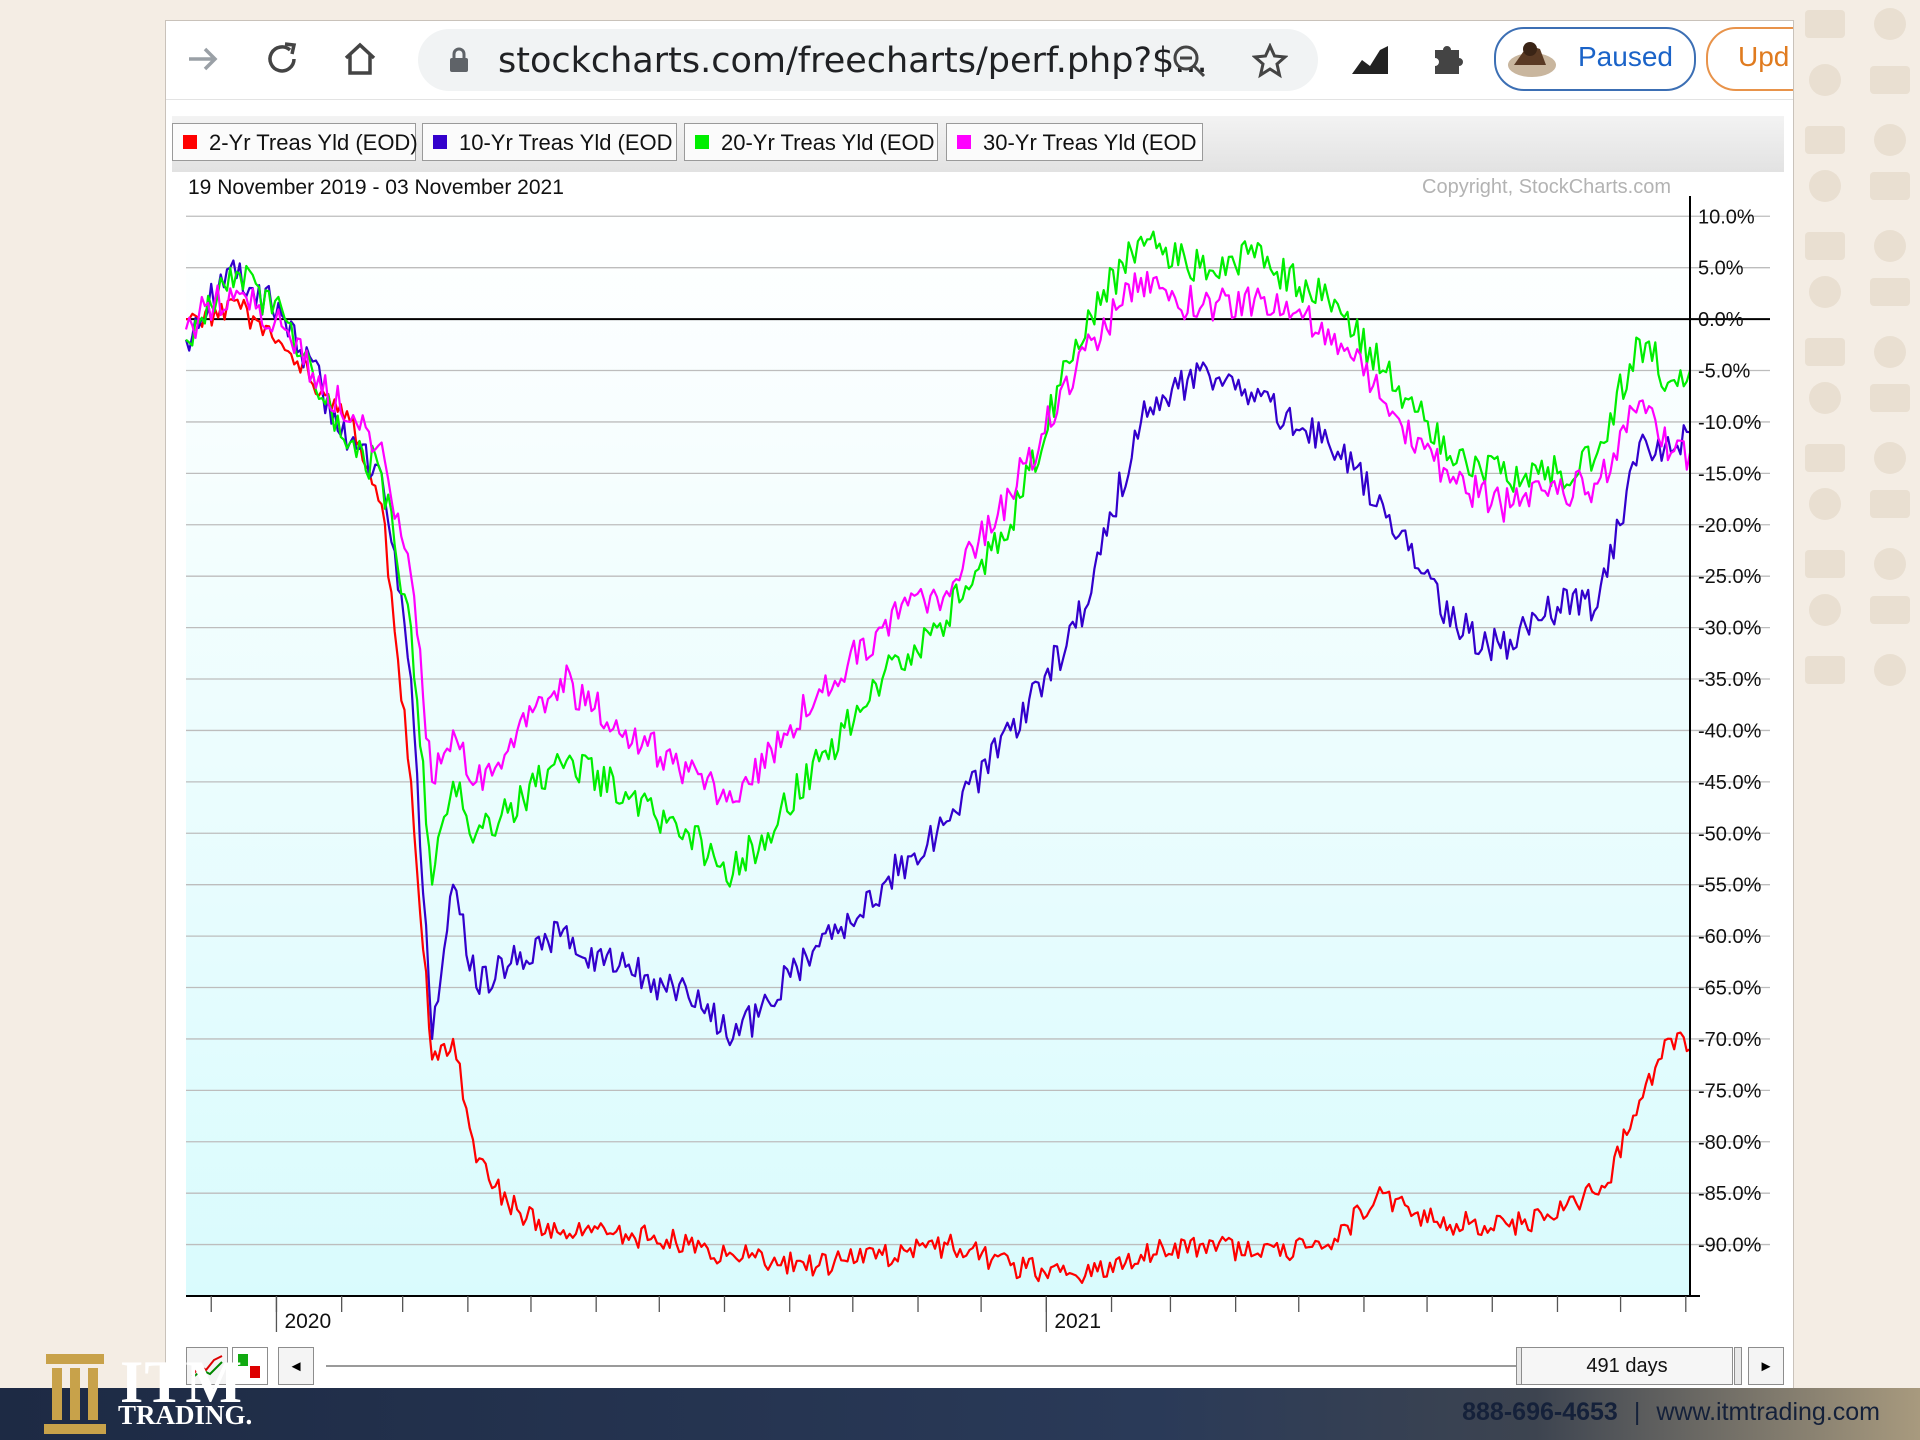 This screenshot has height=1440, width=1920. What do you see at coordinates (1730, 1143) in the screenshot?
I see `y-tick-label: -80.0%` at bounding box center [1730, 1143].